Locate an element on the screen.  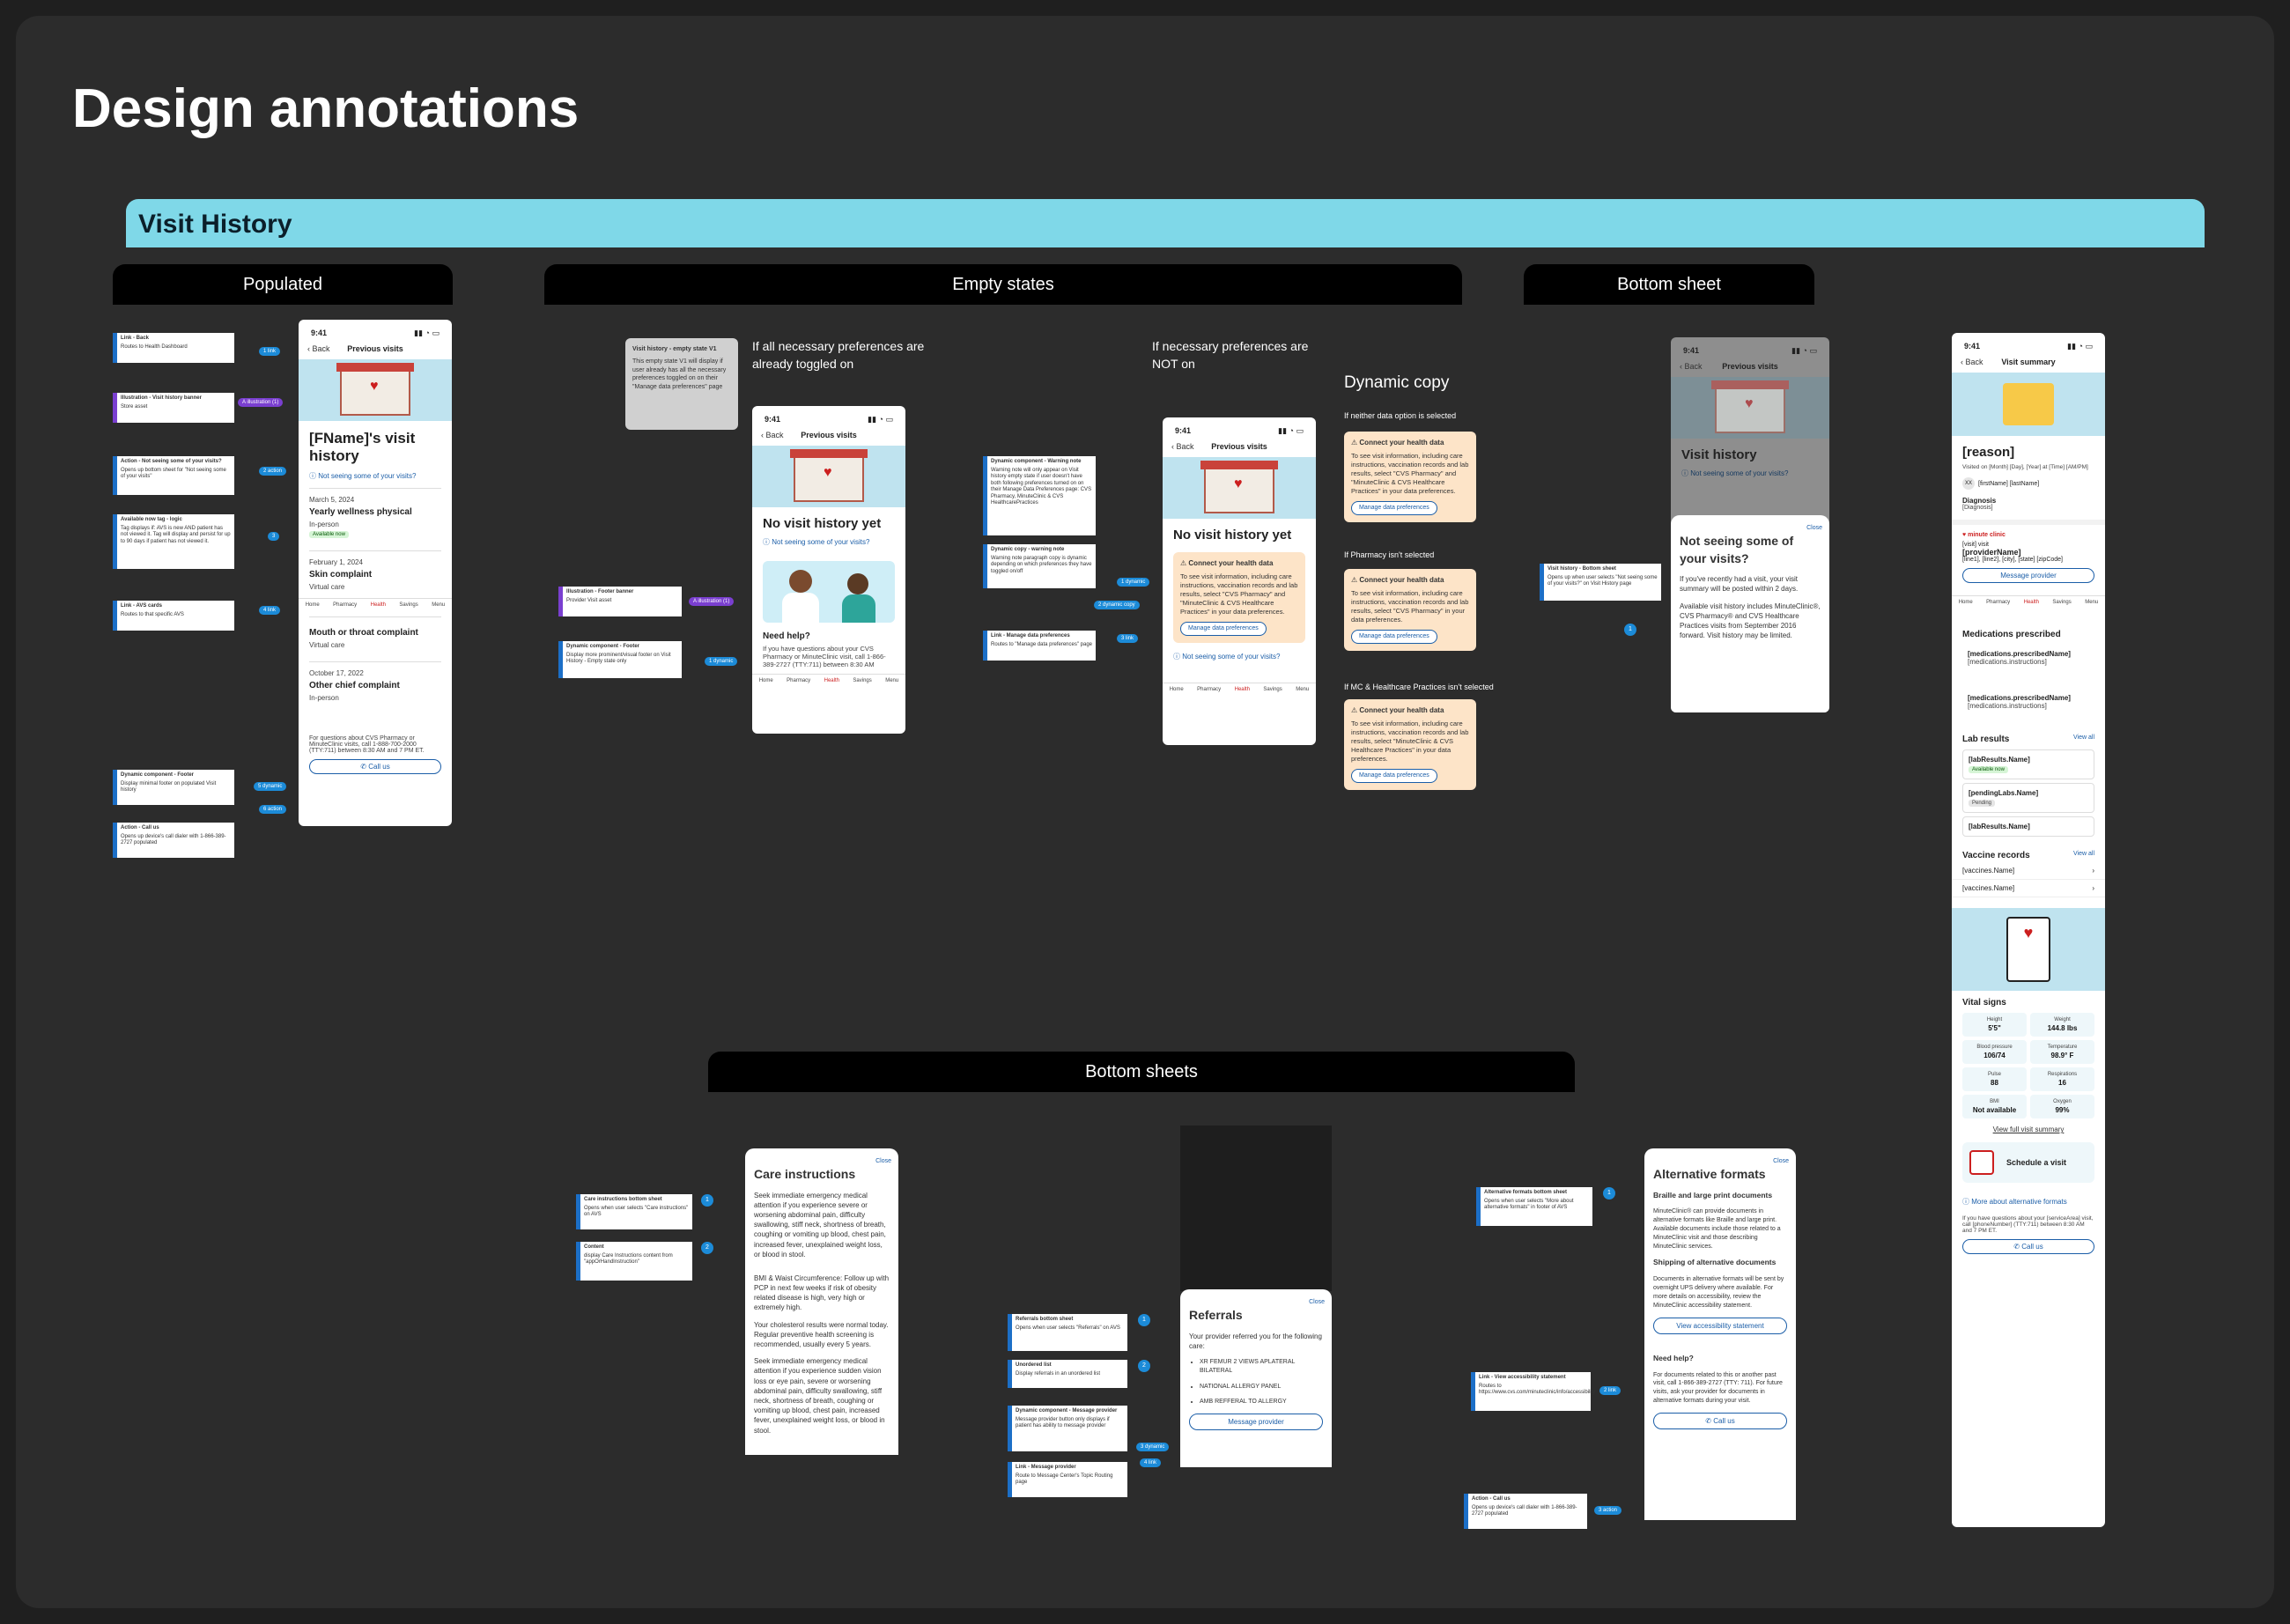
view-accessibility-button: View accessibility statement is located at coordinates (1720, 1325).